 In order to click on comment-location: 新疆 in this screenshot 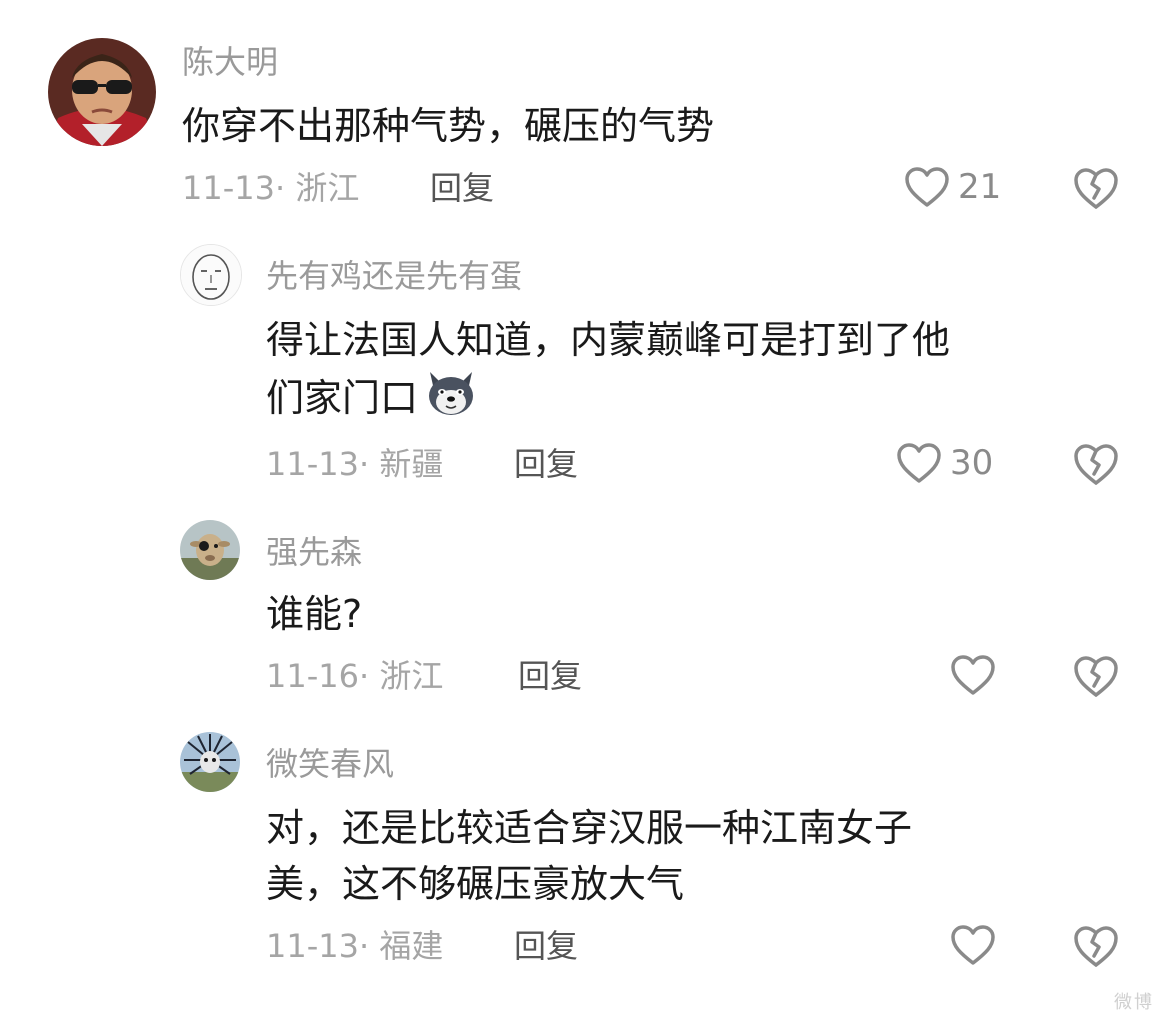, I will do `click(411, 464)`.